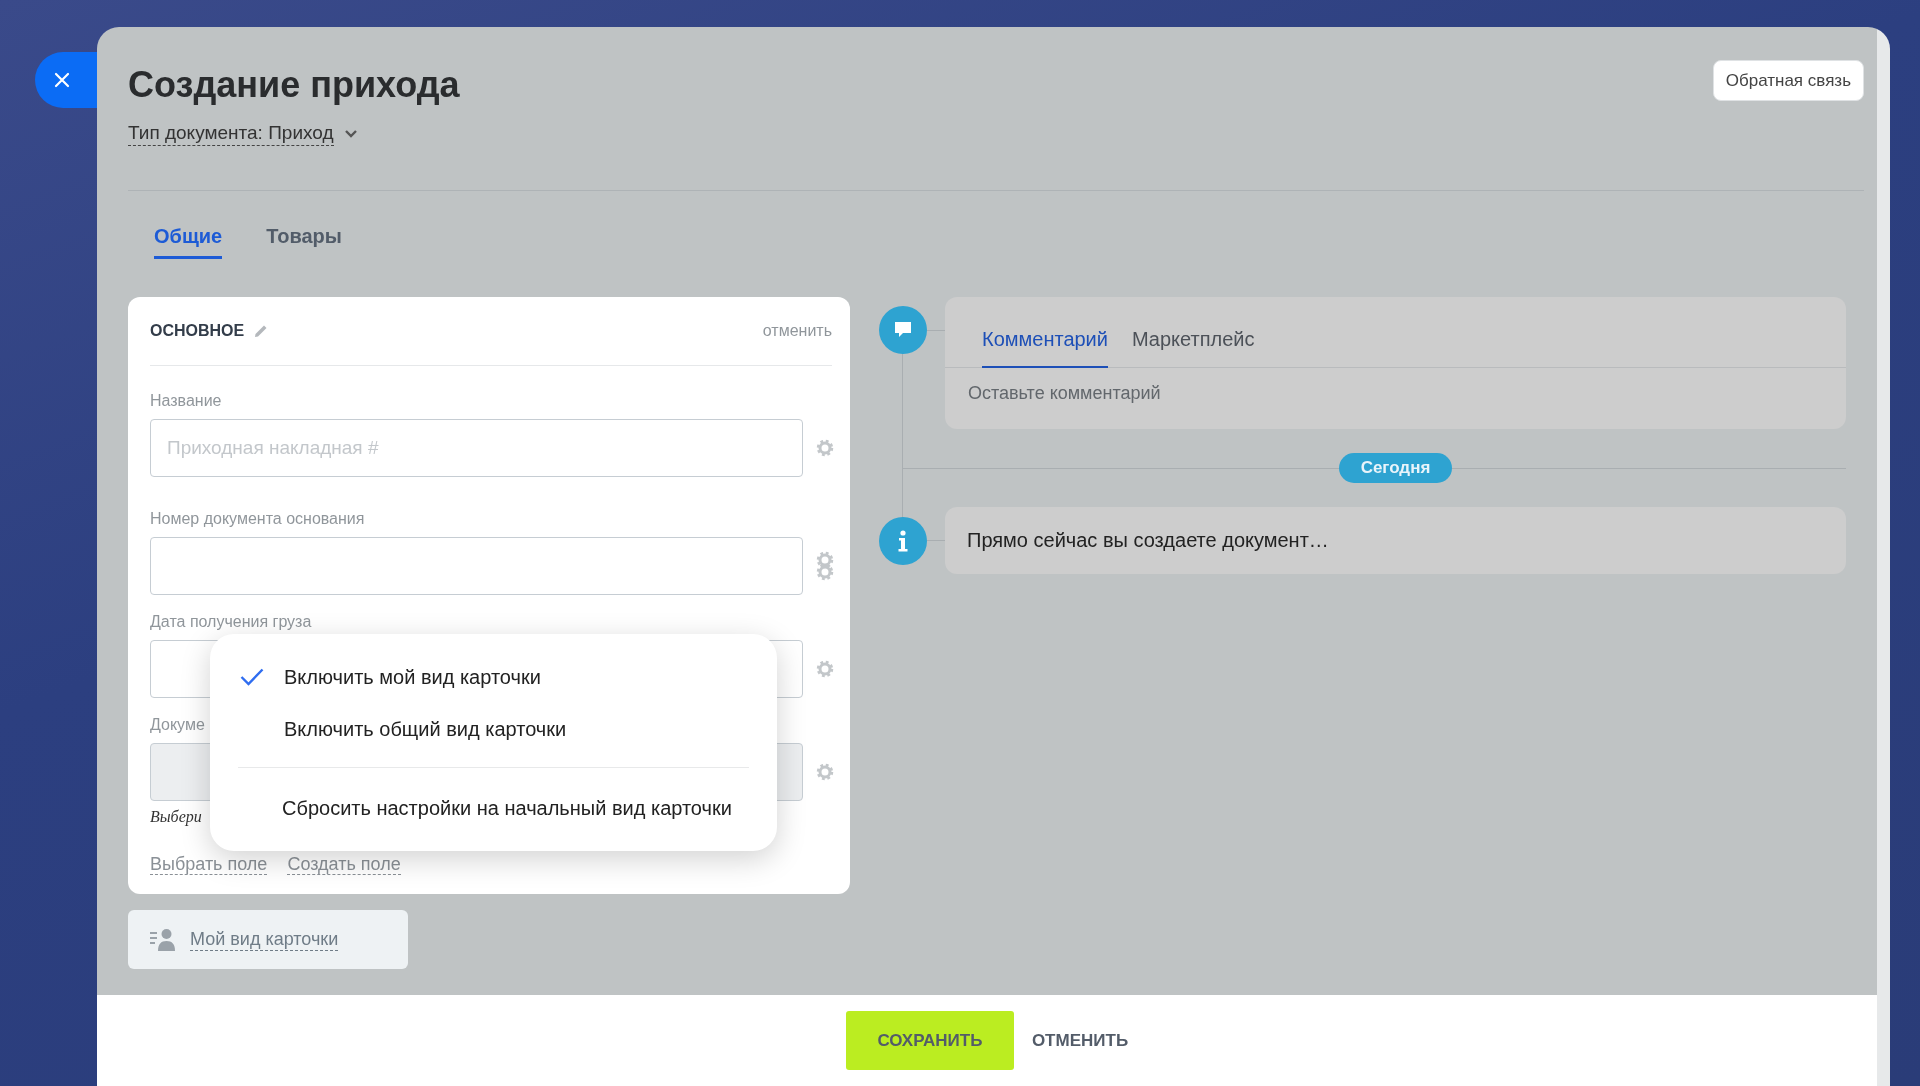 This screenshot has width=1920, height=1086. I want to click on gears-icon, so click(825, 566).